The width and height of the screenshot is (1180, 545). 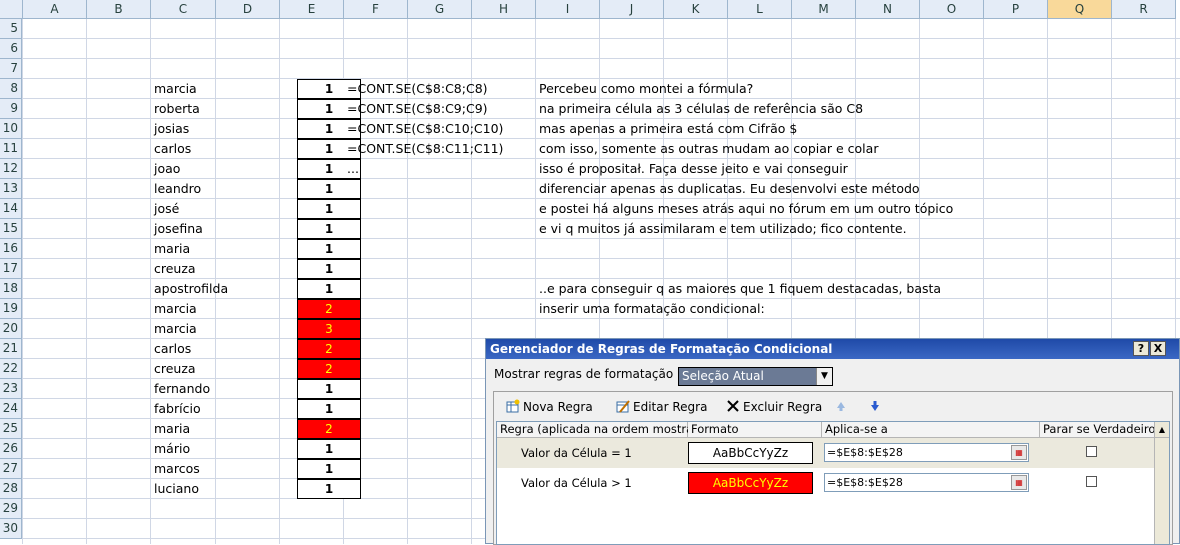 What do you see at coordinates (842, 407) in the screenshot?
I see `move-up-button` at bounding box center [842, 407].